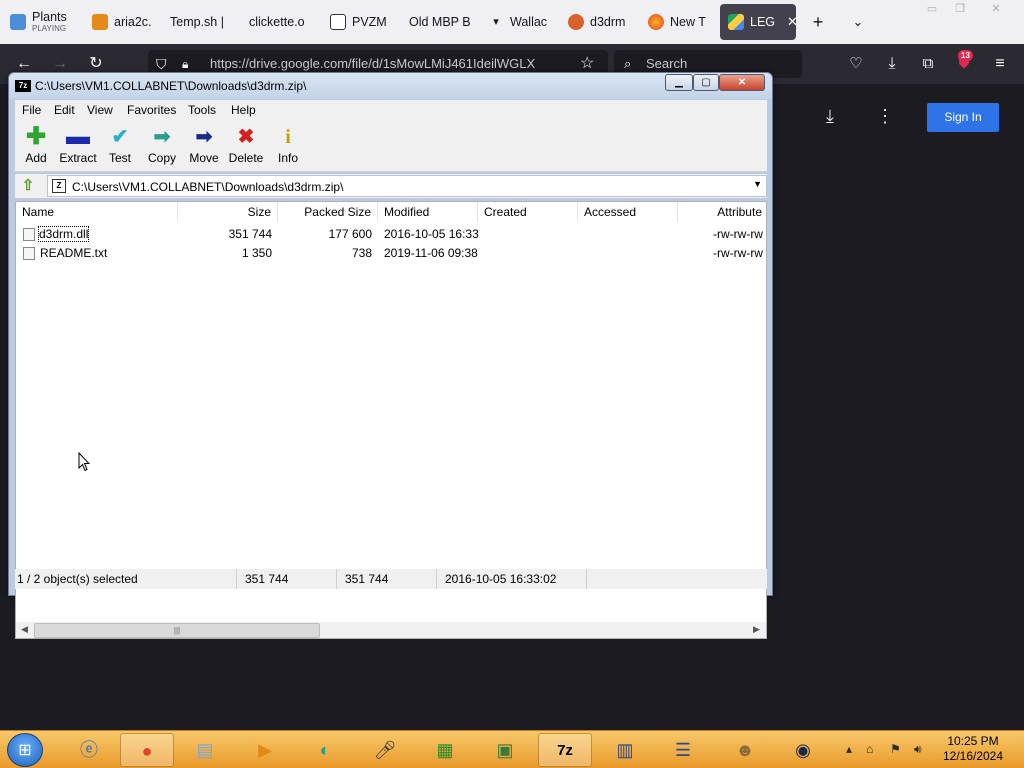 Image resolution: width=1024 pixels, height=768 pixels. I want to click on column-packed-size: Packed Size, so click(328, 212).